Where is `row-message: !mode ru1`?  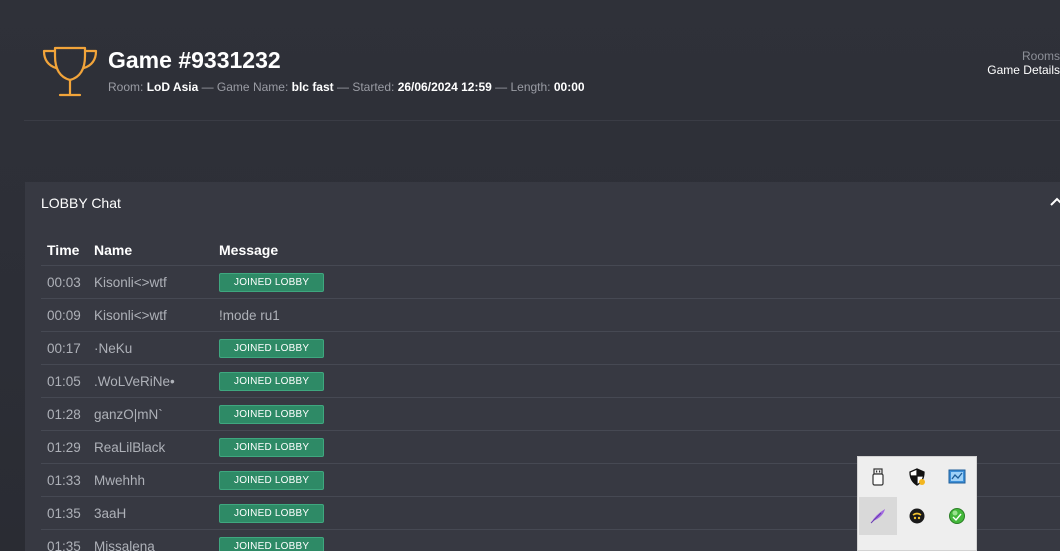
row-message: !mode ru1 is located at coordinates (636, 315).